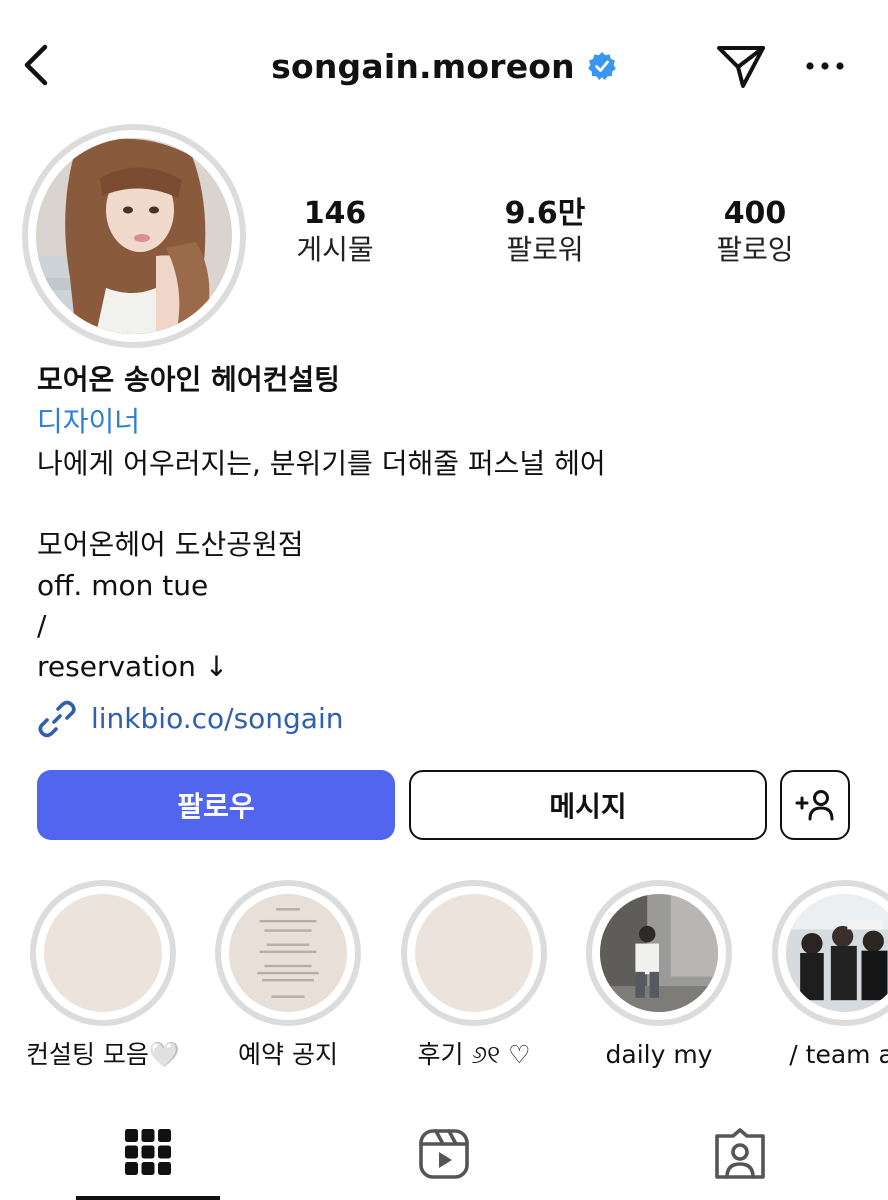 This screenshot has height=1200, width=888. I want to click on profile-header: songain.moreon, so click(444, 65).